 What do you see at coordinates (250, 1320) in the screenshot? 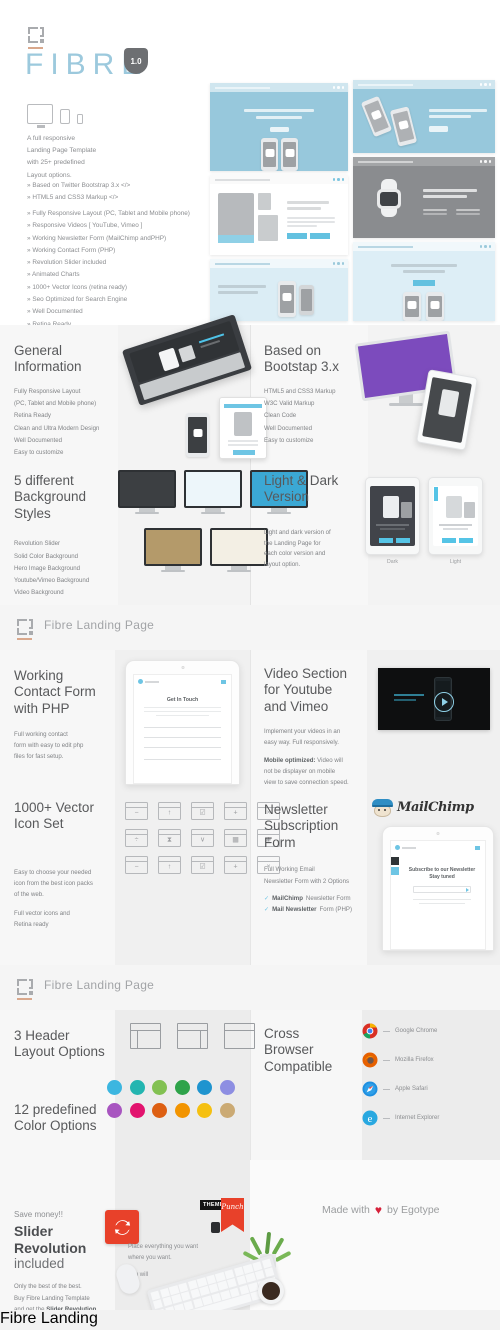
I see `divider-strip-3: Fibre Landing gfxtra.com` at bounding box center [250, 1320].